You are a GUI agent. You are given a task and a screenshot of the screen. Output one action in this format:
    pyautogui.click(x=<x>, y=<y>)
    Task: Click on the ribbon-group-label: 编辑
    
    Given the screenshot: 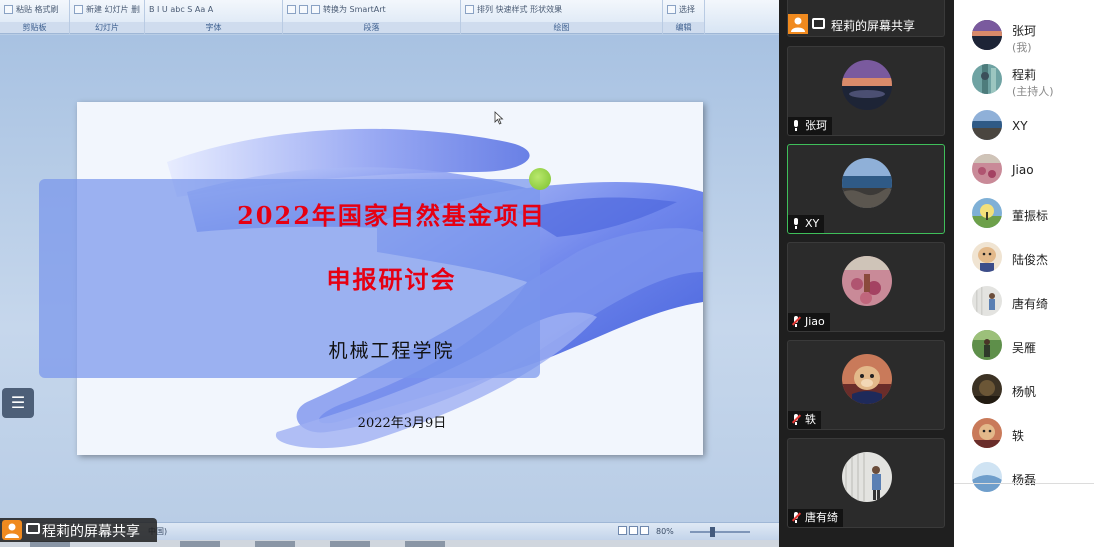 What is the action you would take?
    pyautogui.click(x=683, y=27)
    